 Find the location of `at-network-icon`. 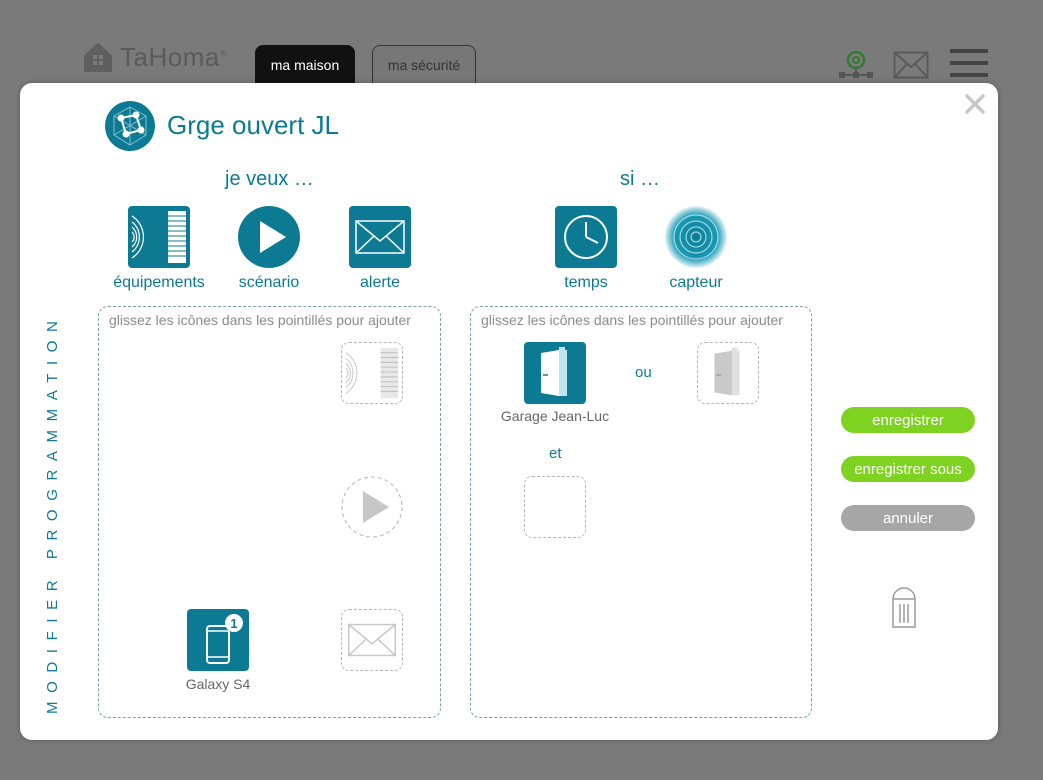

at-network-icon is located at coordinates (856, 64).